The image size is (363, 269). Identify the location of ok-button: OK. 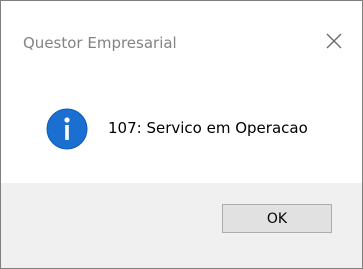
(277, 218).